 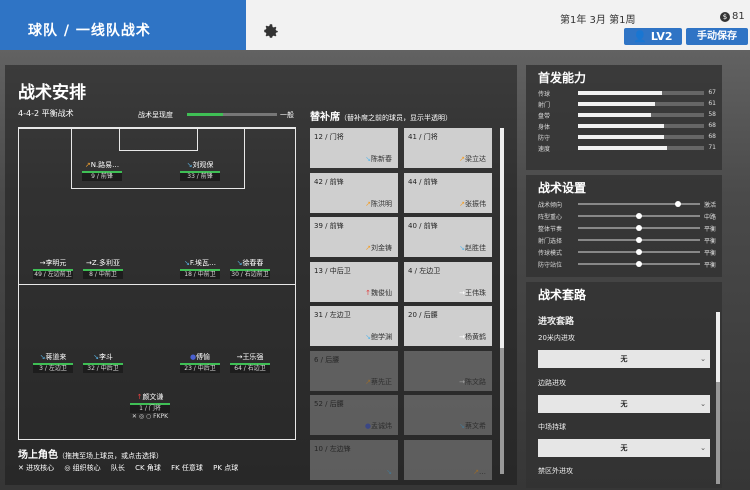 I want to click on manual-save-button: 手动保存, so click(x=717, y=36).